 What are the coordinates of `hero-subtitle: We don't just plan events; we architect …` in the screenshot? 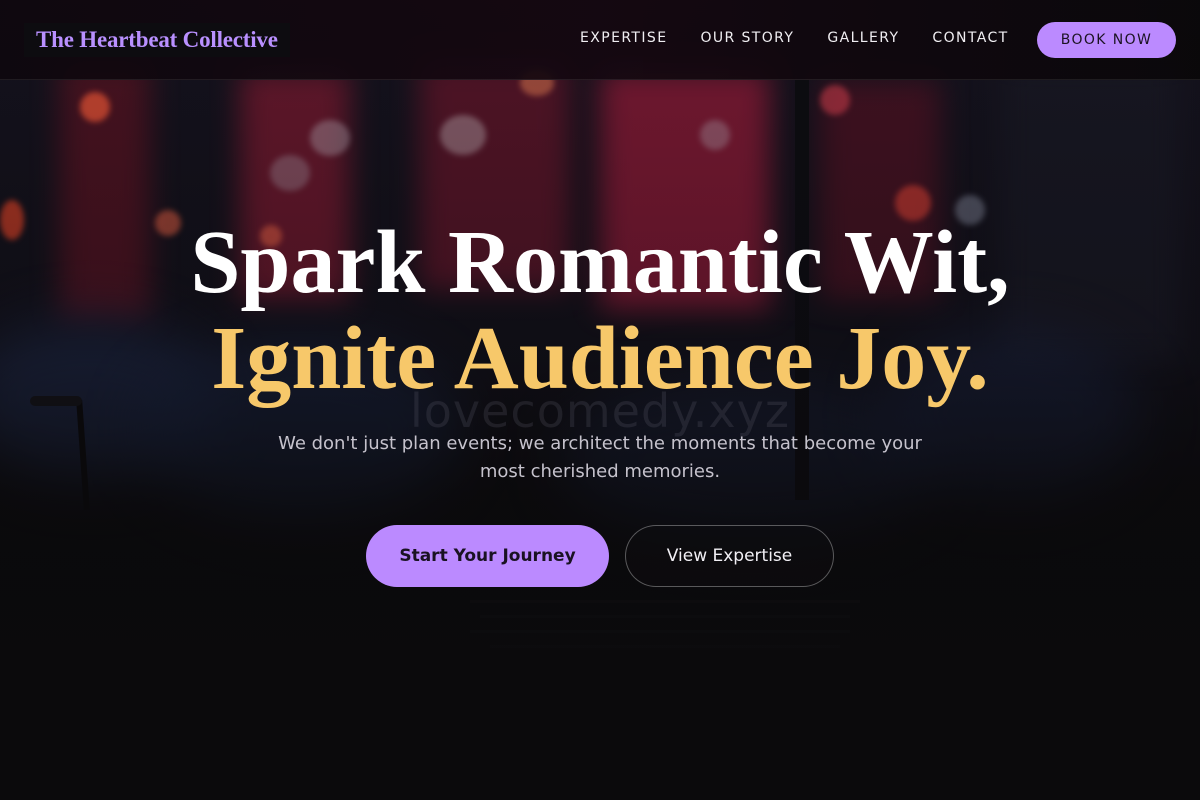 It's located at (600, 457).